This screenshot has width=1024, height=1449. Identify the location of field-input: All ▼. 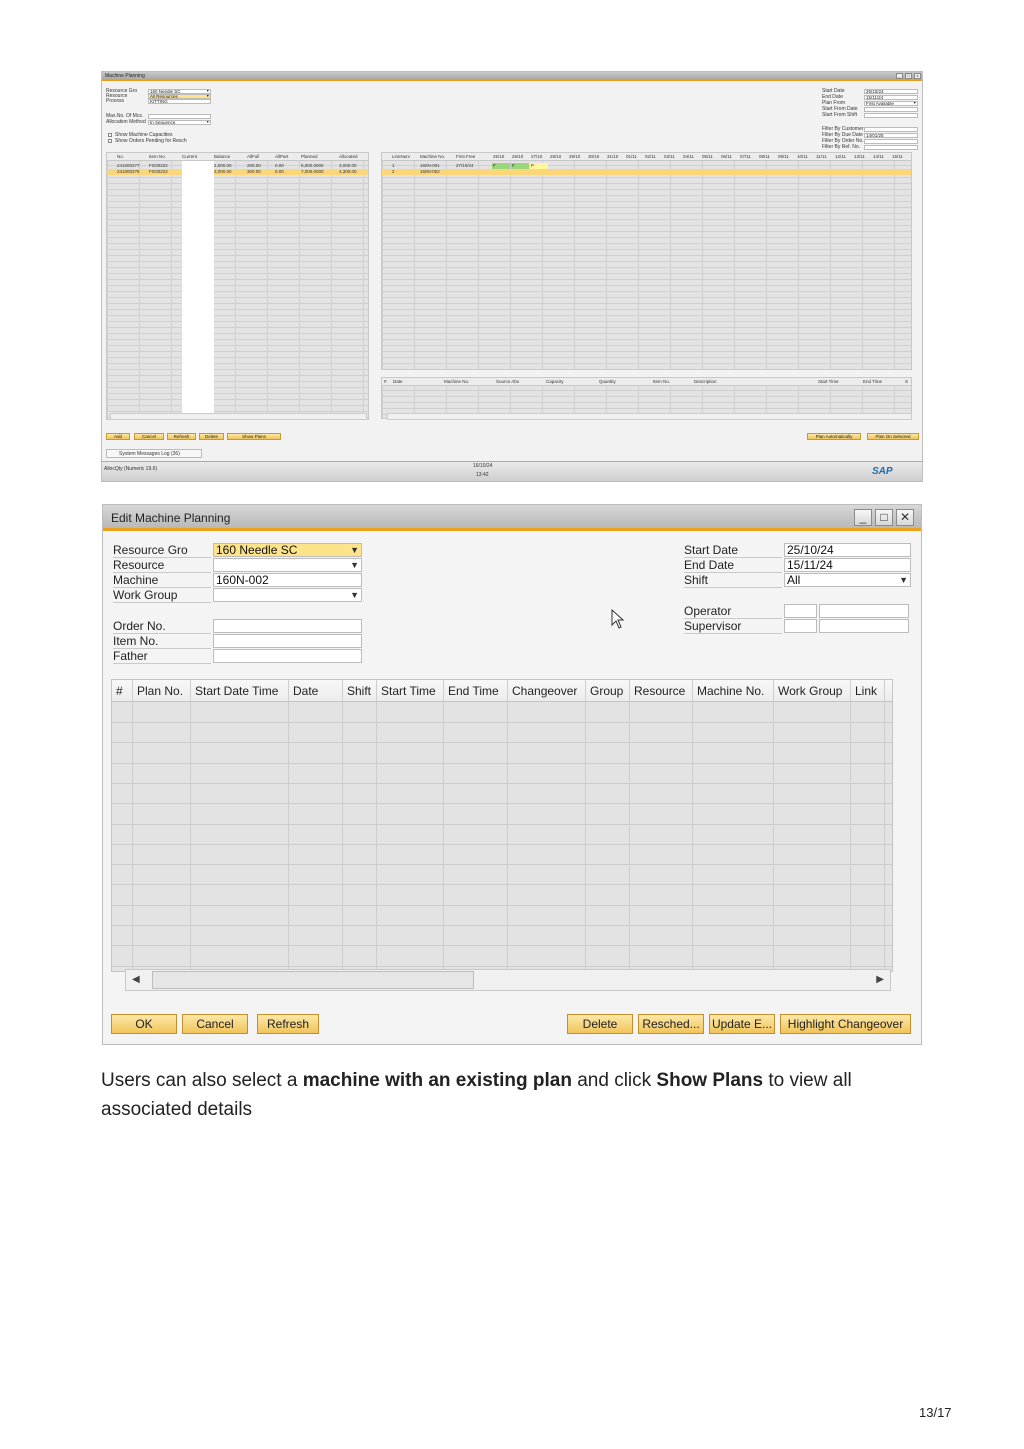
(847, 580).